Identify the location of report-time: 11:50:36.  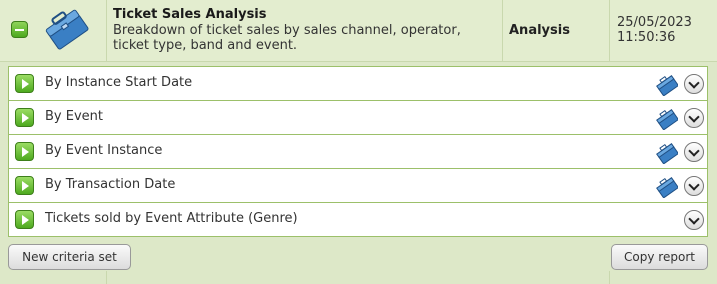
(646, 37).